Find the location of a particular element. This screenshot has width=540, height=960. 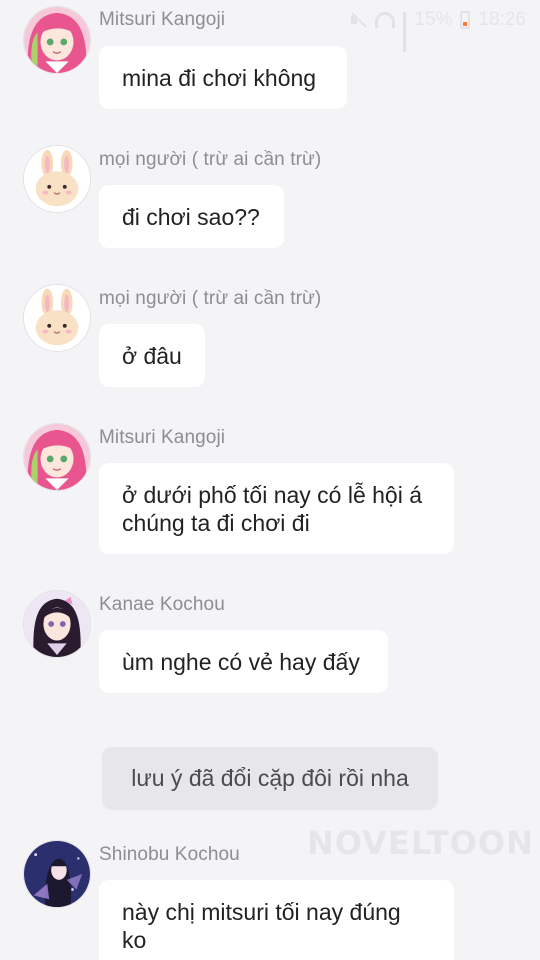

message-bubble: mina đi chơi không is located at coordinates (223, 77).